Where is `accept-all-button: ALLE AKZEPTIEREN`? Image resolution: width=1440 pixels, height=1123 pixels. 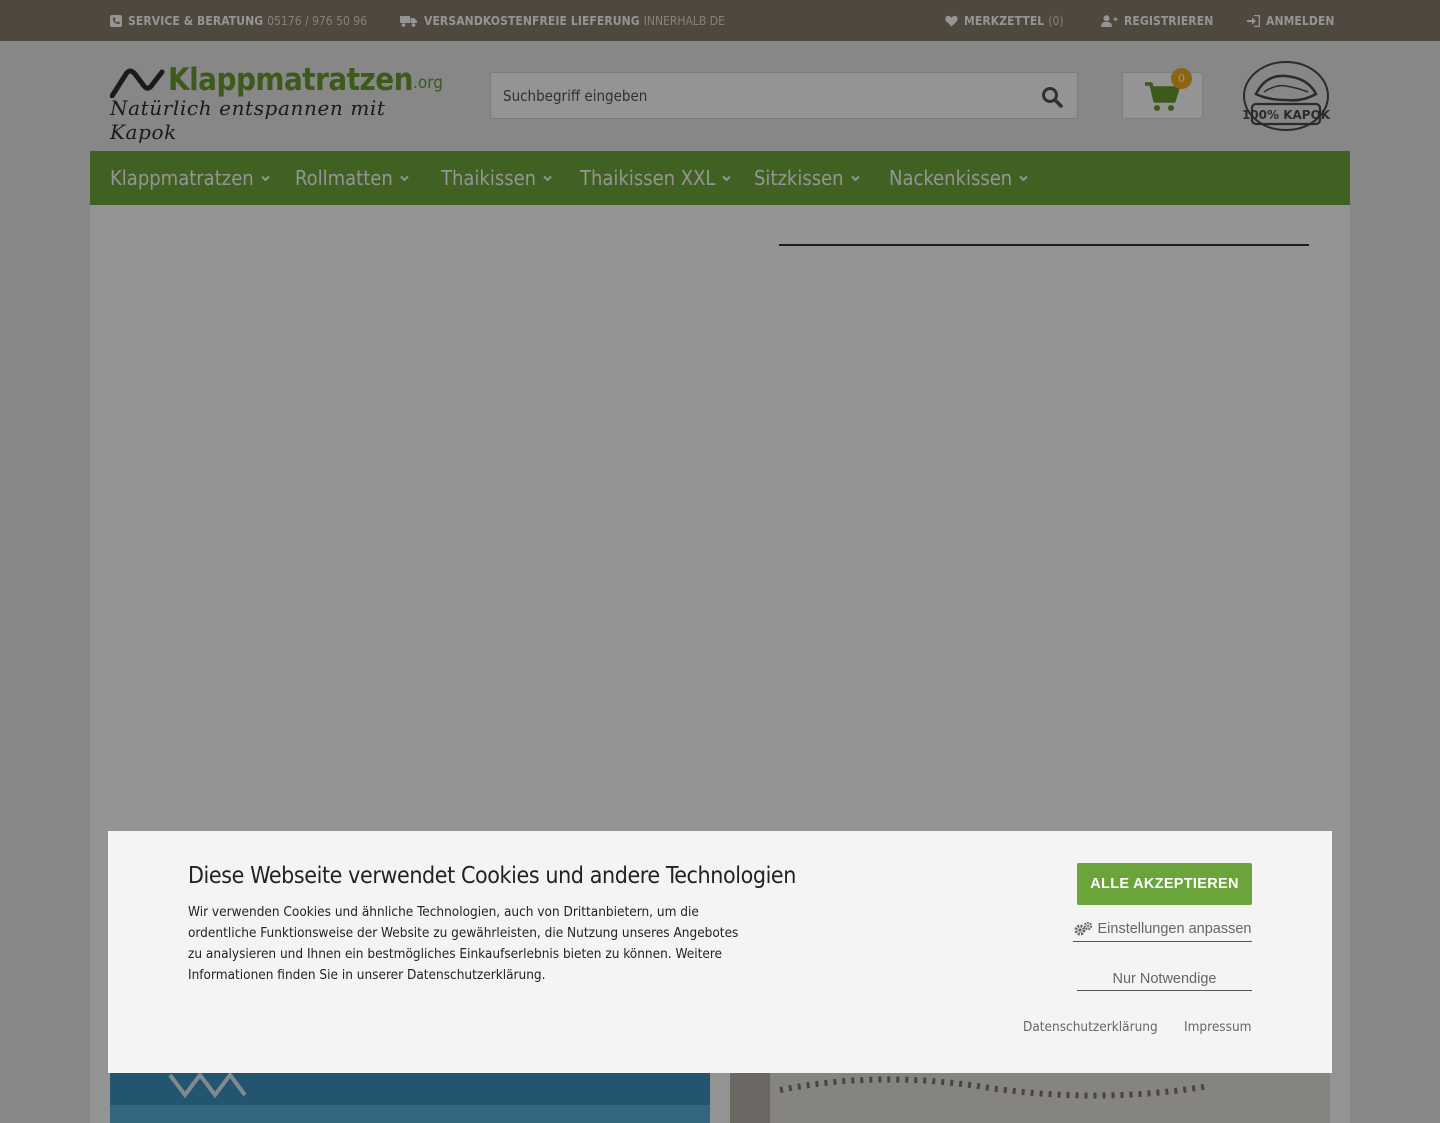 accept-all-button: ALLE AKZEPTIEREN is located at coordinates (1164, 884).